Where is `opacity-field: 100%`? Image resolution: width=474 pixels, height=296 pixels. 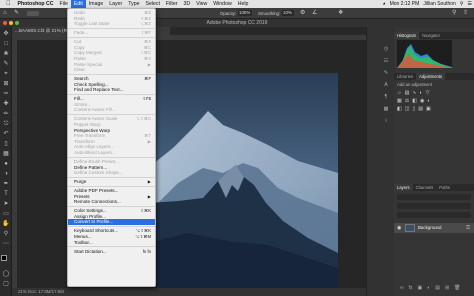 opacity-field: 100% is located at coordinates (245, 13).